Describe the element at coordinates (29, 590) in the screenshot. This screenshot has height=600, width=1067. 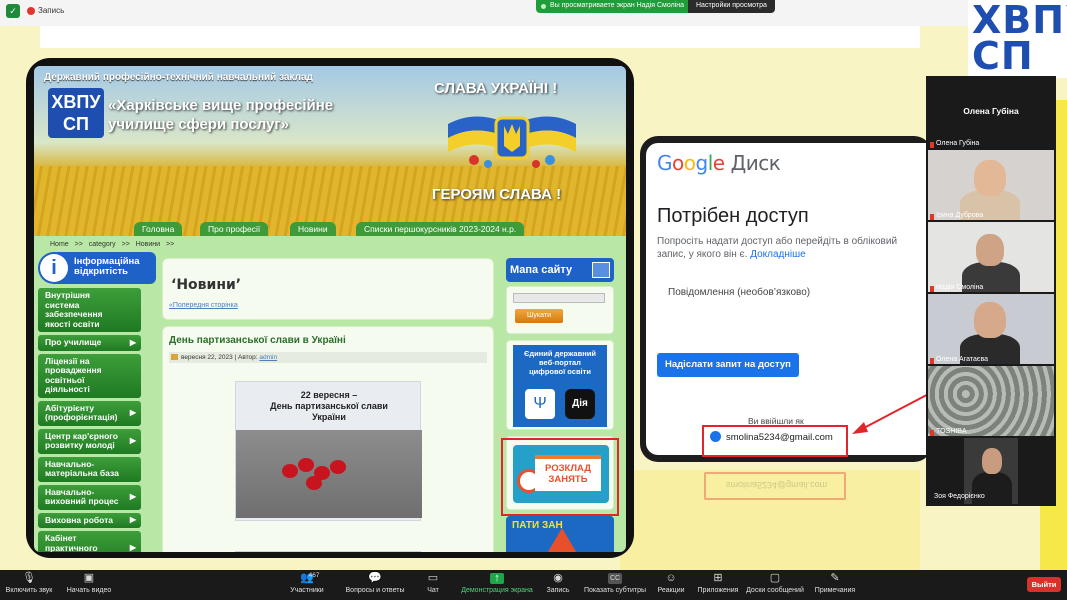
I see `control-label: Включить звук` at that location.